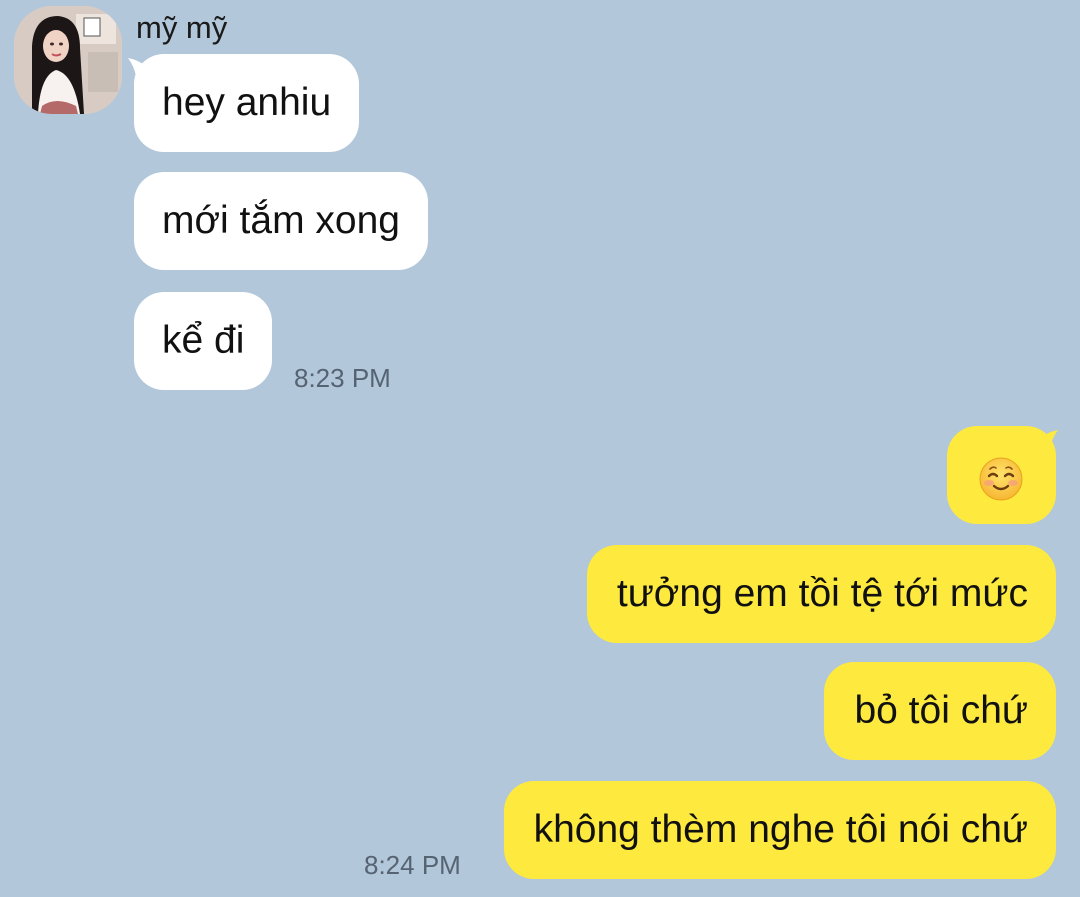 The width and height of the screenshot is (1080, 897). What do you see at coordinates (1001, 479) in the screenshot?
I see `smiling-face-icon` at bounding box center [1001, 479].